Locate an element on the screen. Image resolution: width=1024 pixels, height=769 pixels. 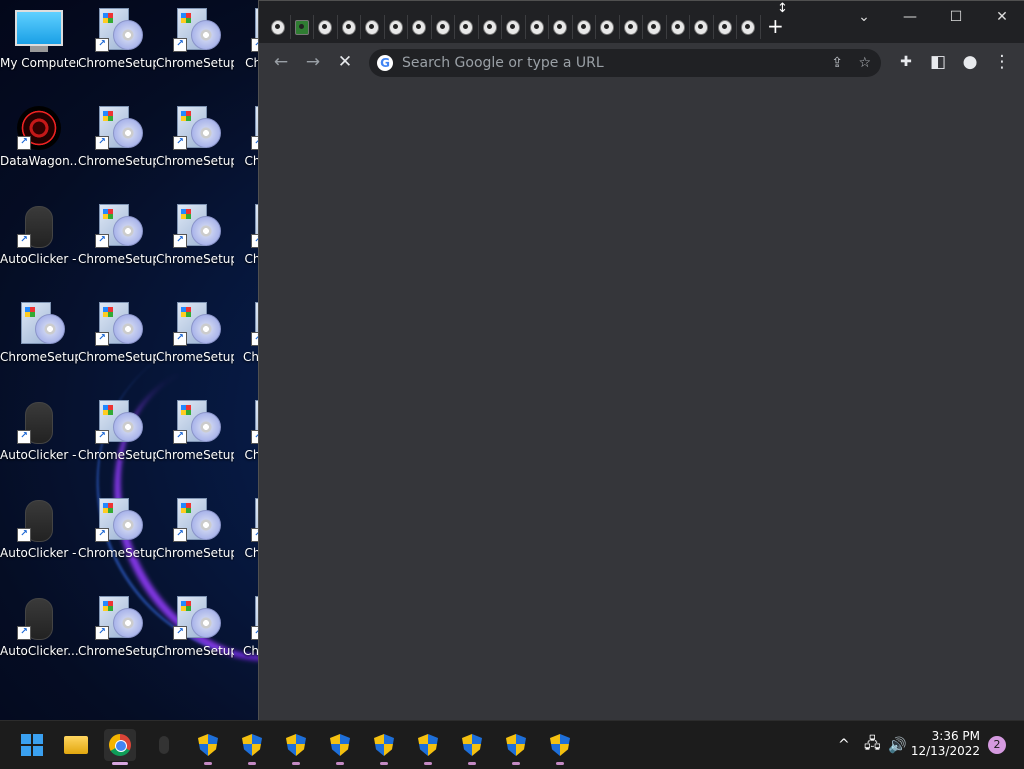
stop-loading-button: ✕ is located at coordinates (345, 62).